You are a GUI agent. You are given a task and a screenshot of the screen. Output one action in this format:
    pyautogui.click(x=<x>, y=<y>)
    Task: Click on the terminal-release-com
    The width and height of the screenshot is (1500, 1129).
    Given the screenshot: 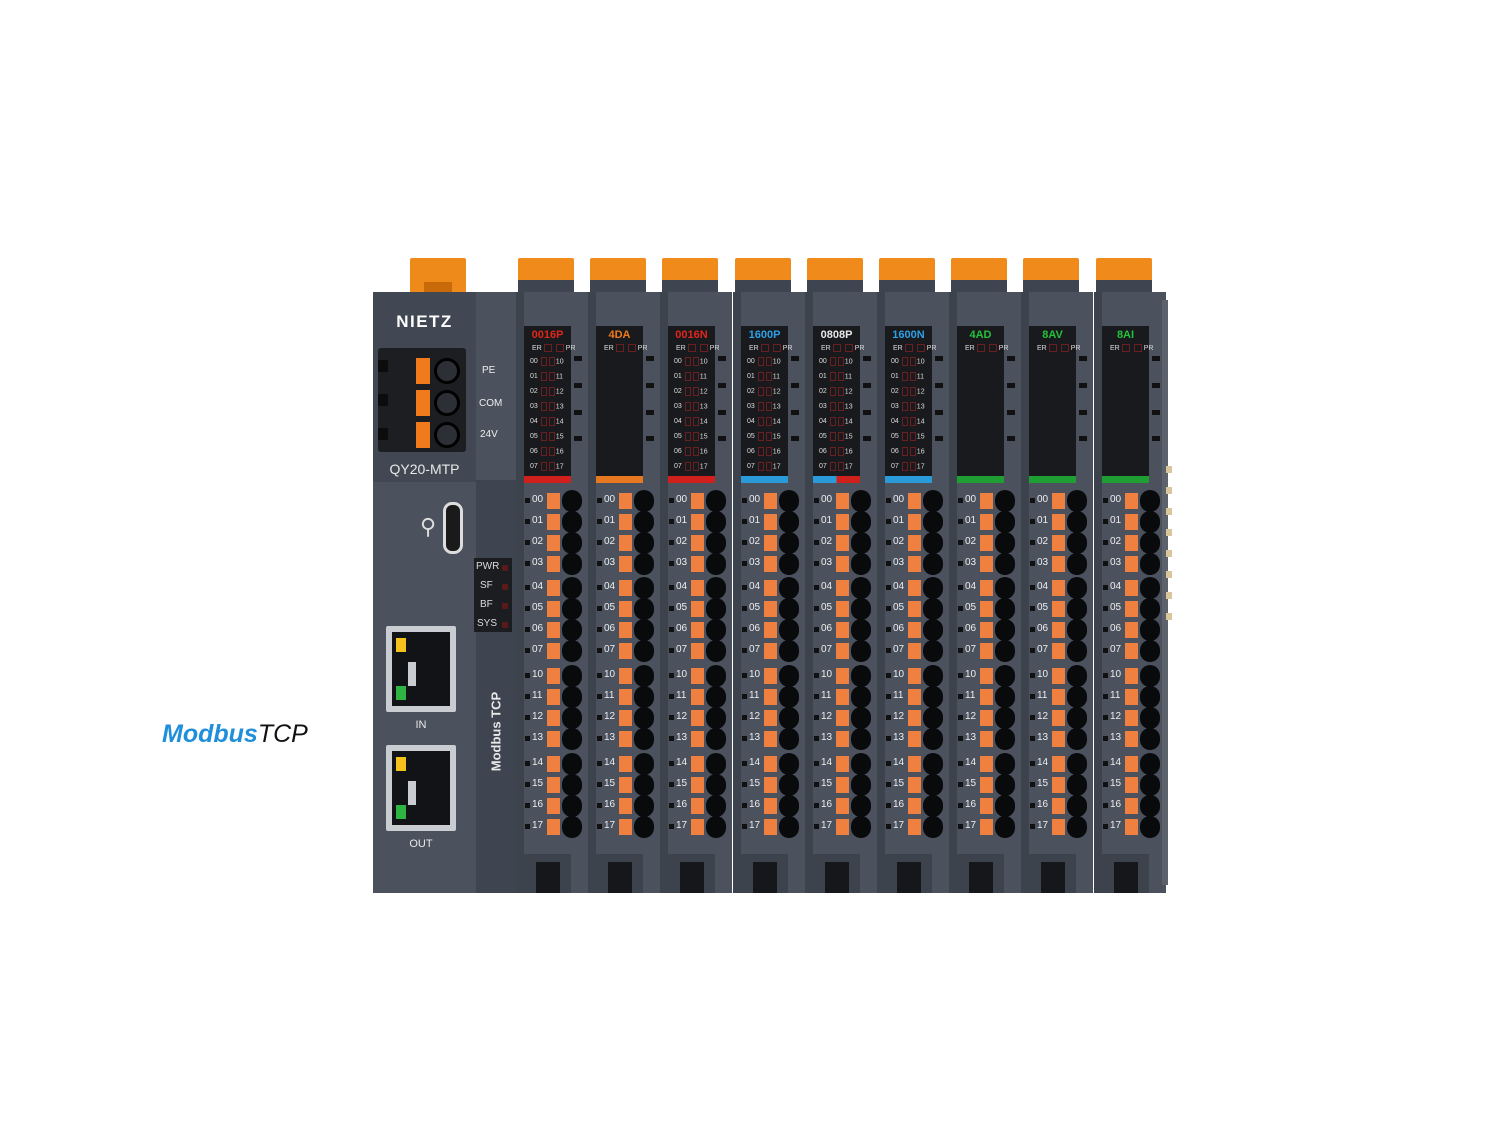 What is the action you would take?
    pyautogui.click(x=423, y=403)
    